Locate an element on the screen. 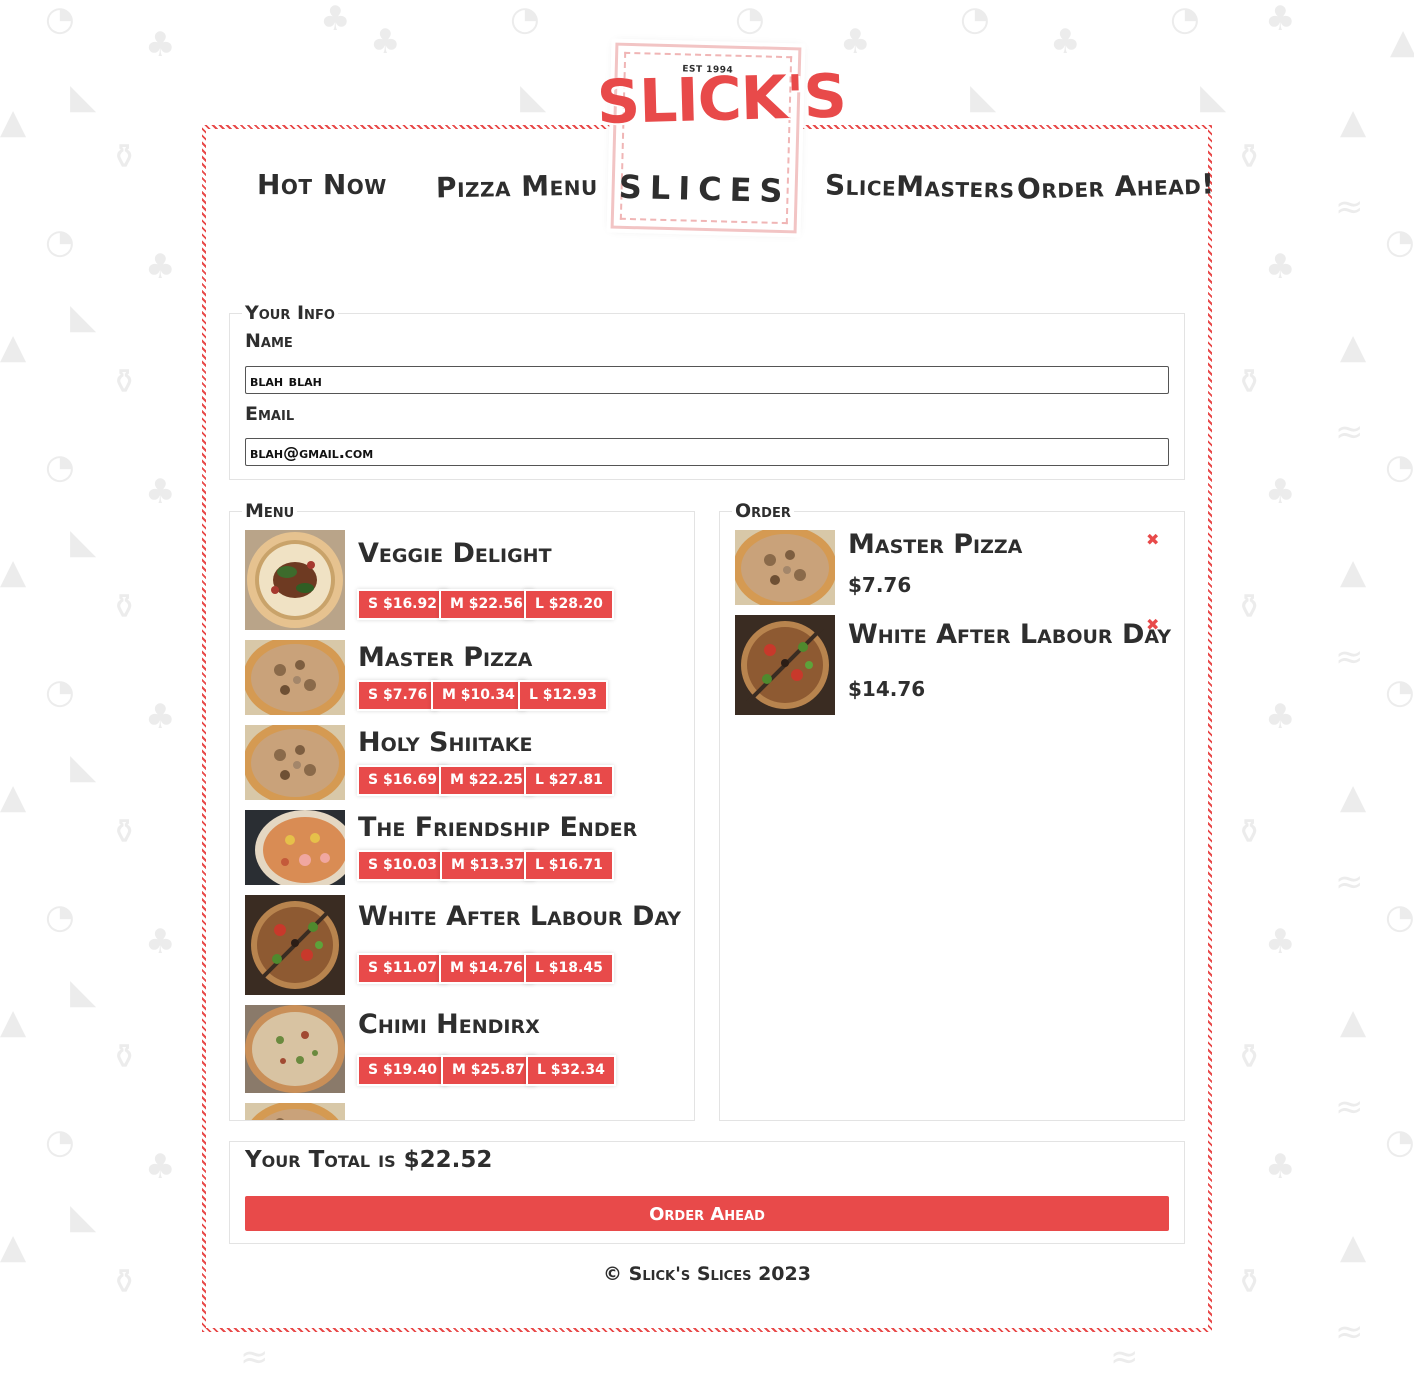 This screenshot has height=1377, width=1414. order-item: White After Labour Day $14.76 ✖ is located at coordinates (955, 665).